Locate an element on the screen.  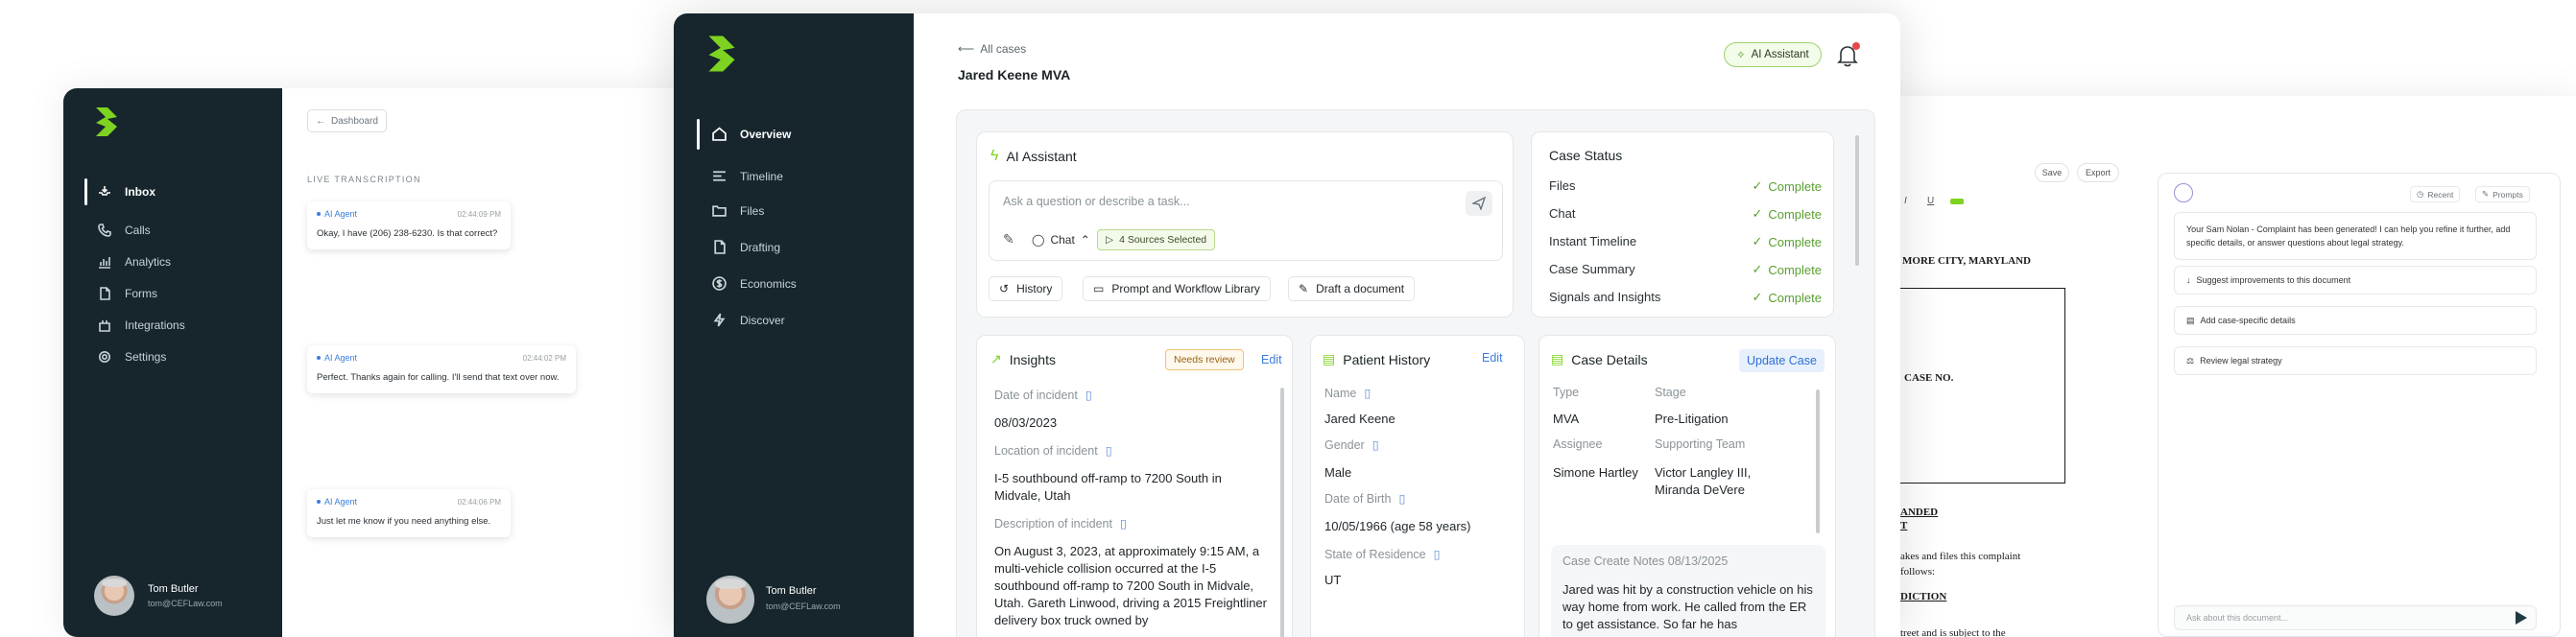
sidebar-item-label: Calls is located at coordinates (138, 230).